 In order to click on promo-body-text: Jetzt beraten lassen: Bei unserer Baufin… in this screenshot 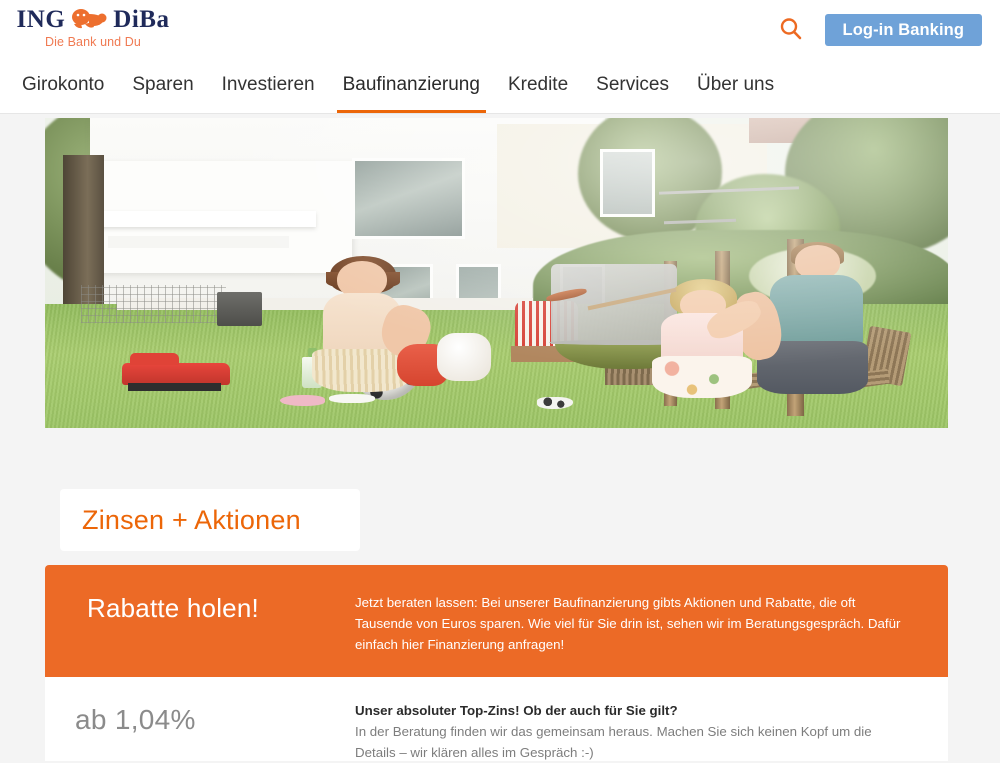, I will do `click(628, 623)`.